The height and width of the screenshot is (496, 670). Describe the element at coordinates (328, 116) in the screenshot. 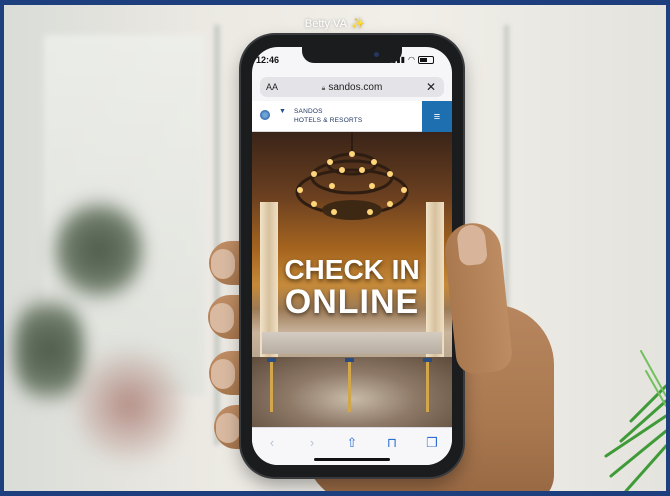

I see `site-logo: SANDOS HOTELS & RESORTS` at that location.